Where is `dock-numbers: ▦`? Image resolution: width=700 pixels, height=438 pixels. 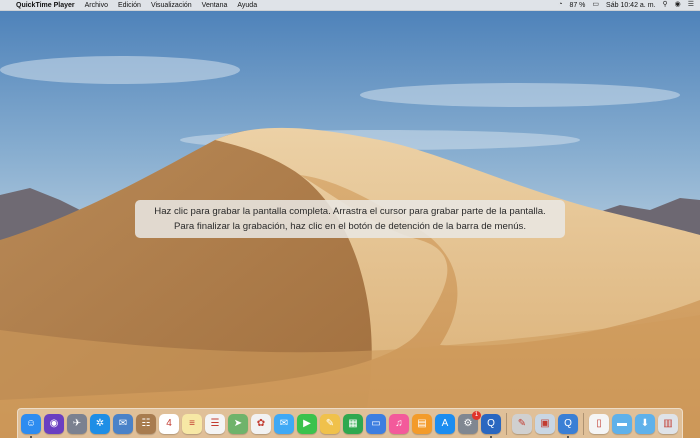
dock-numbers: ▦ is located at coordinates (353, 423).